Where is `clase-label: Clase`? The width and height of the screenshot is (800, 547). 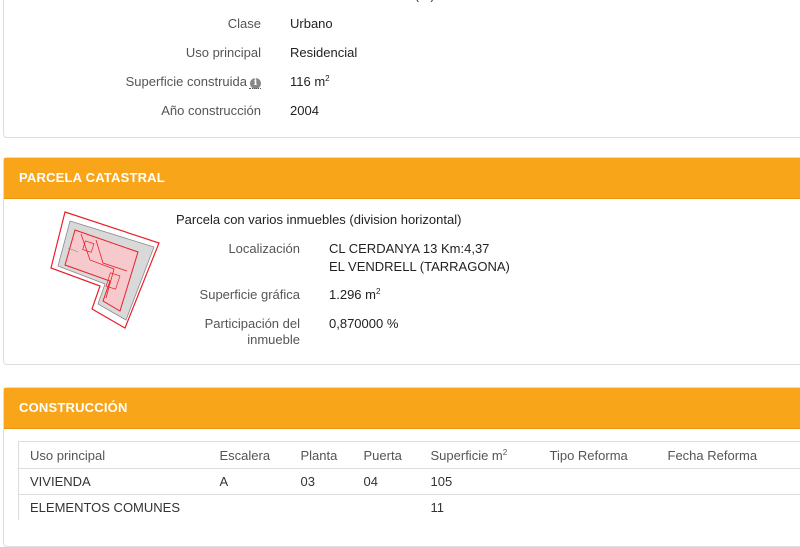
clase-label: Clase is located at coordinates (160, 23).